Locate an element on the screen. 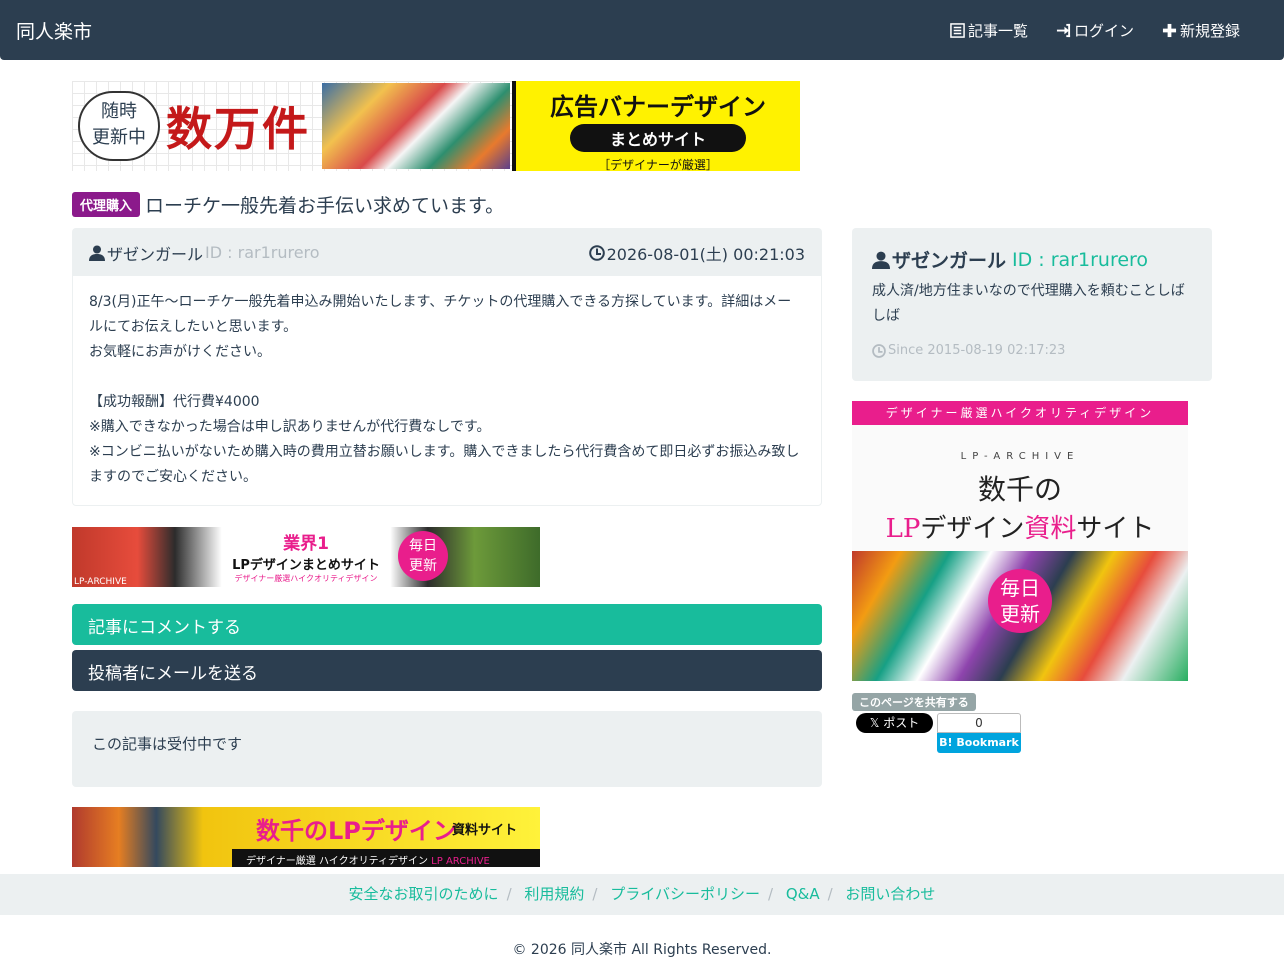 Image resolution: width=1284 pixels, height=961 pixels. nav-article-list: 記事一覧 is located at coordinates (989, 30).